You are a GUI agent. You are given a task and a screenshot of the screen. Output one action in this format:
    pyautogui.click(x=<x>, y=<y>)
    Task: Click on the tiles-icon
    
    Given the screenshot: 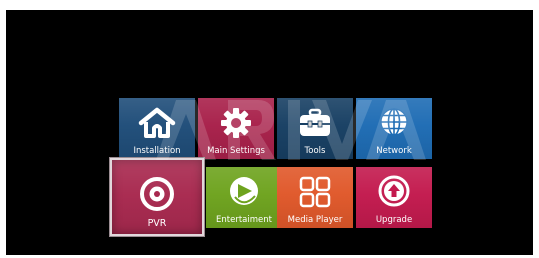 What is the action you would take?
    pyautogui.click(x=315, y=192)
    